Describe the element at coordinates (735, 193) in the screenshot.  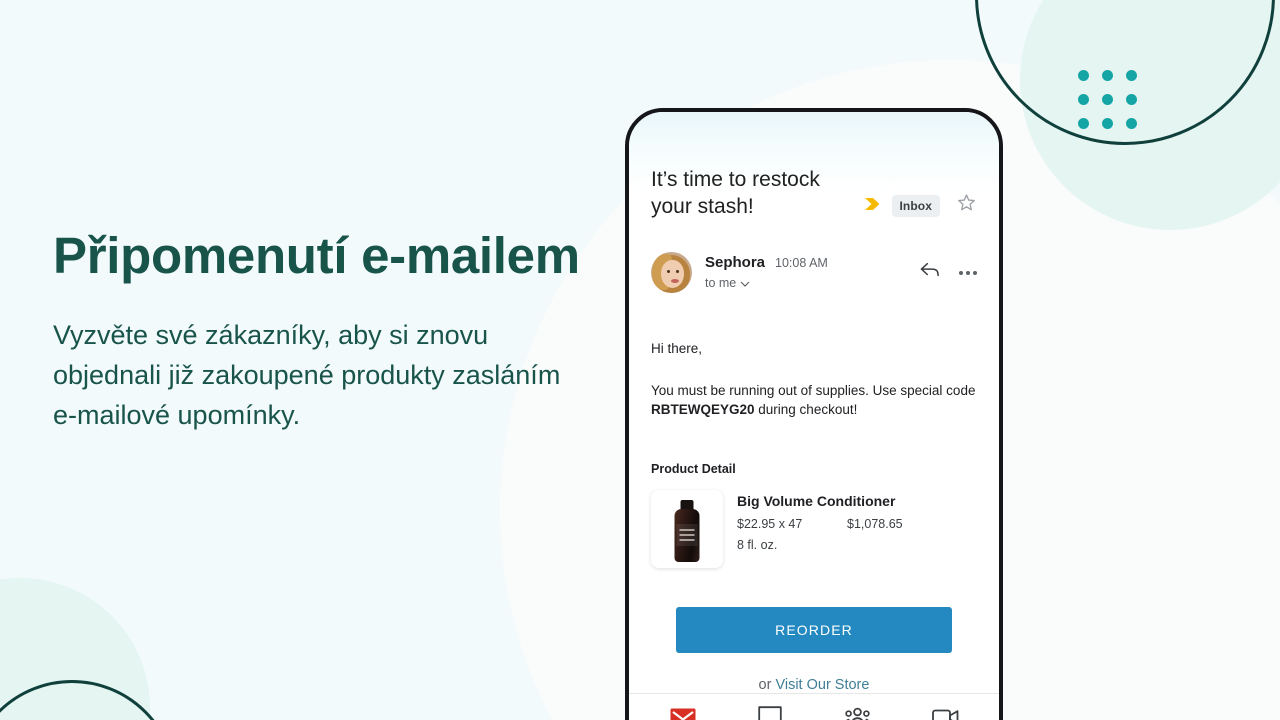
I see `email-subject: It’s time to restock your stash!` at that location.